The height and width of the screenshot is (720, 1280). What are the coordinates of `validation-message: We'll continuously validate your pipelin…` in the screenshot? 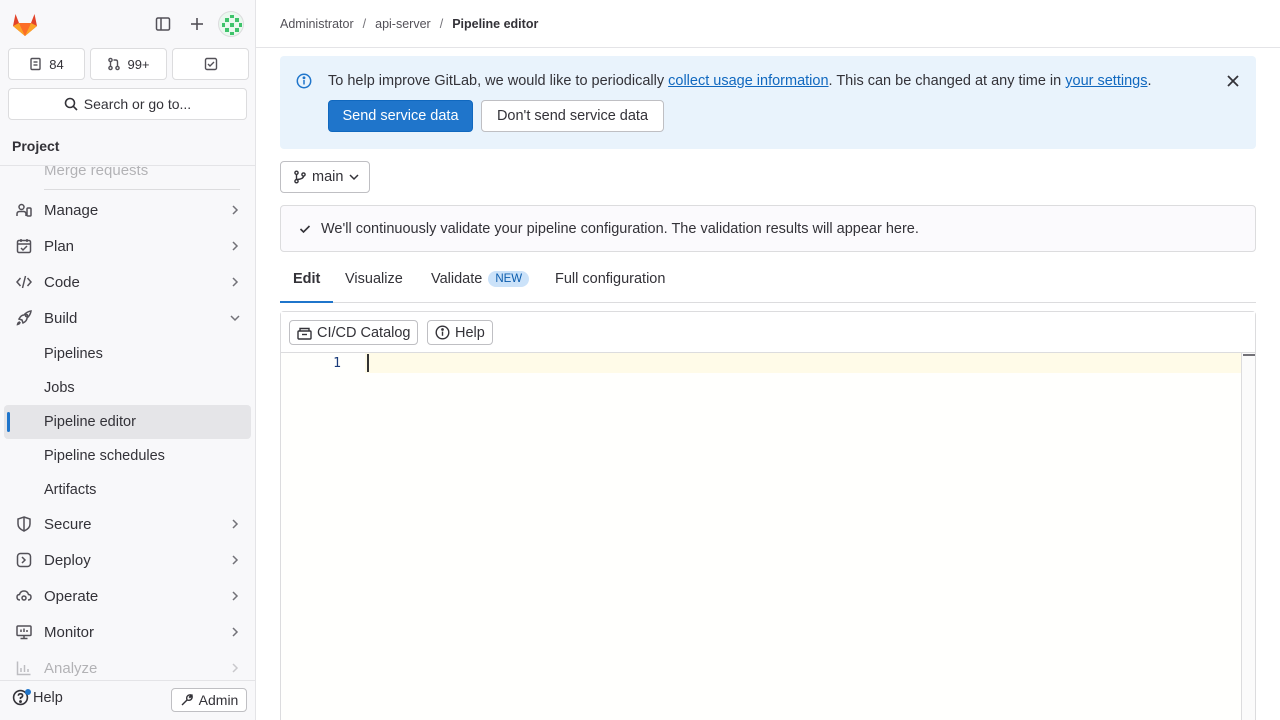 It's located at (620, 229).